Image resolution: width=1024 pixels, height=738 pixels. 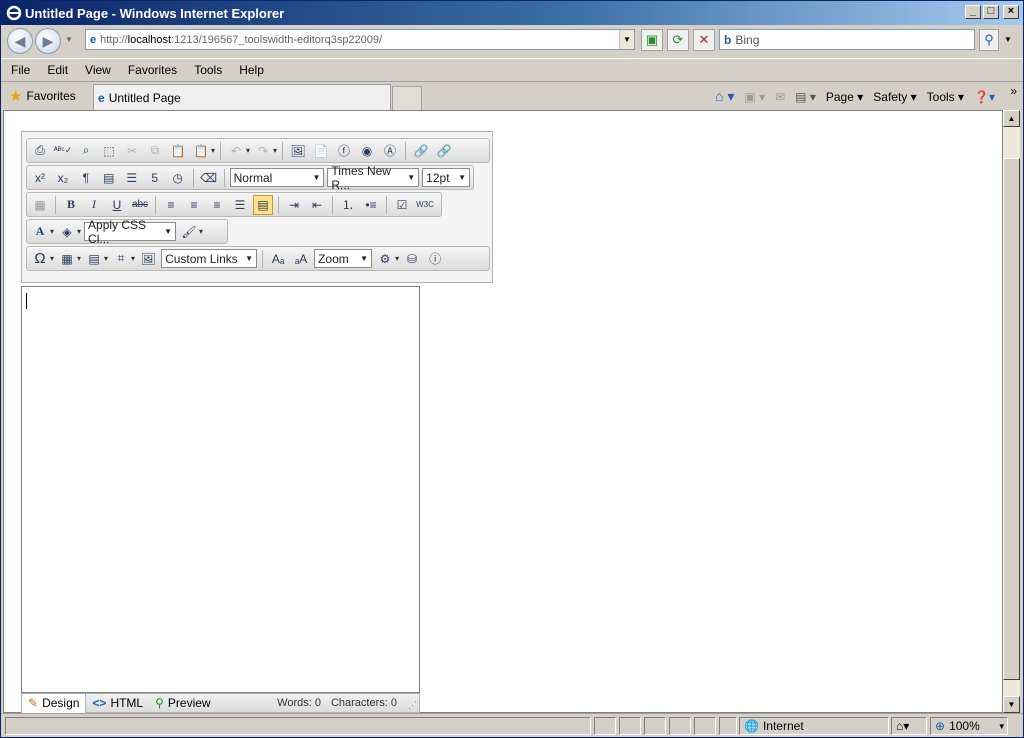 What do you see at coordinates (894, 97) in the screenshot?
I see `safety-menu: Safety ▾` at bounding box center [894, 97].